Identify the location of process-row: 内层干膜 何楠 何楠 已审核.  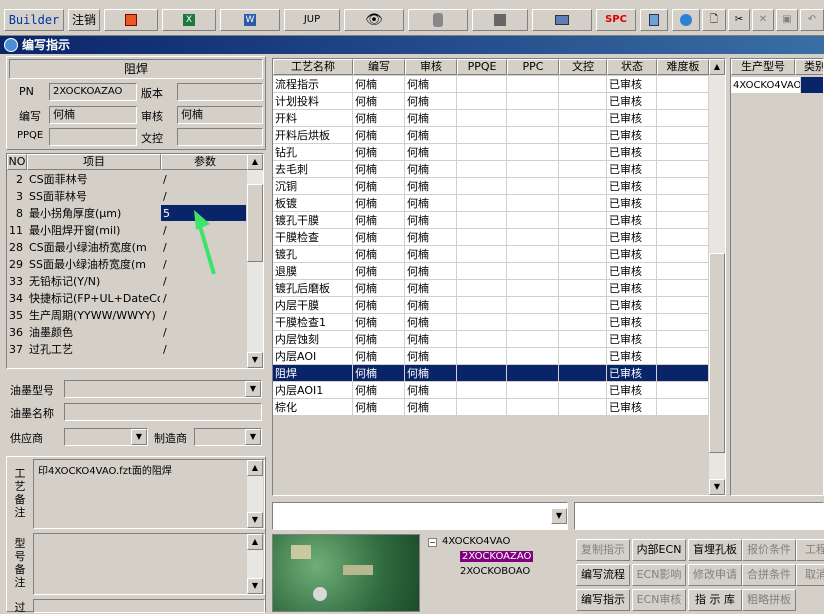
(491, 305).